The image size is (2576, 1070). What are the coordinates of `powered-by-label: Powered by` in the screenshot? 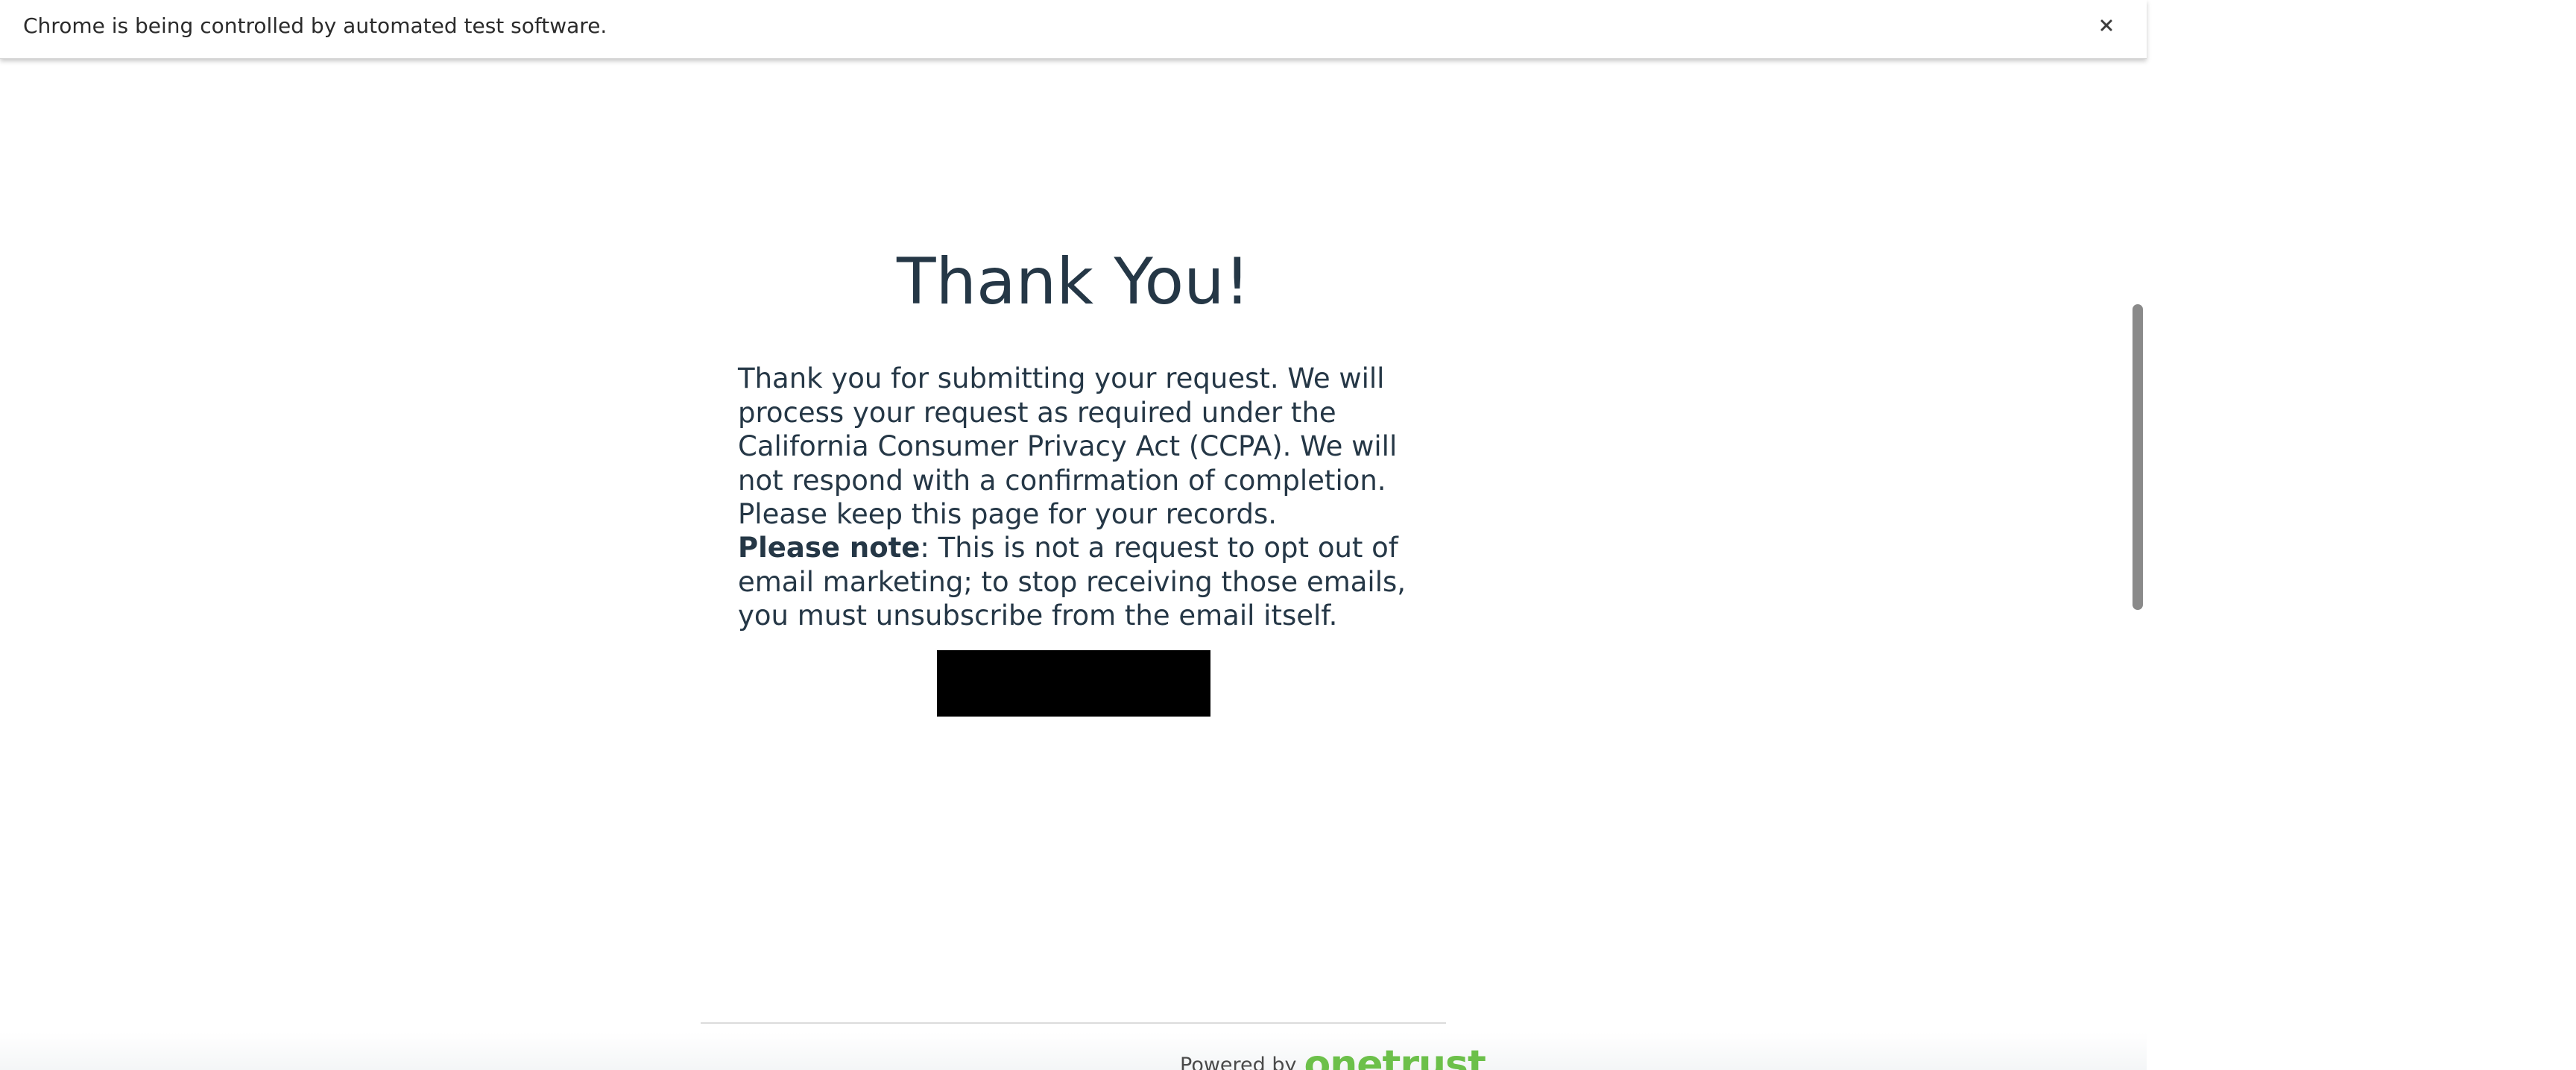 It's located at (1239, 1061).